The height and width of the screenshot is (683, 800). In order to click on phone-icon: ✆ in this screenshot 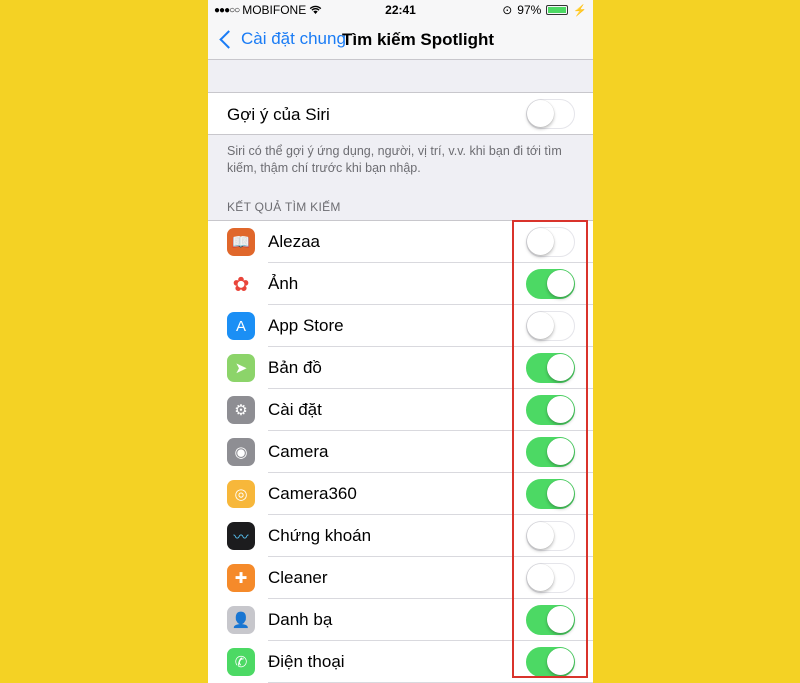, I will do `click(241, 662)`.